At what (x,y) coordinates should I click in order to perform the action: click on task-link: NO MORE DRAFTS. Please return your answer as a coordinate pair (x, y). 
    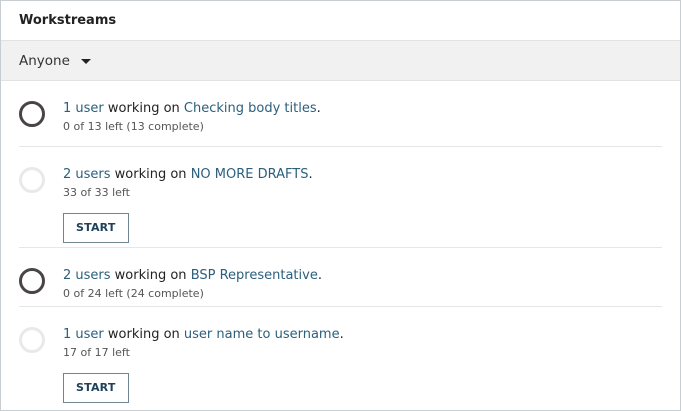
    Looking at the image, I should click on (250, 174).